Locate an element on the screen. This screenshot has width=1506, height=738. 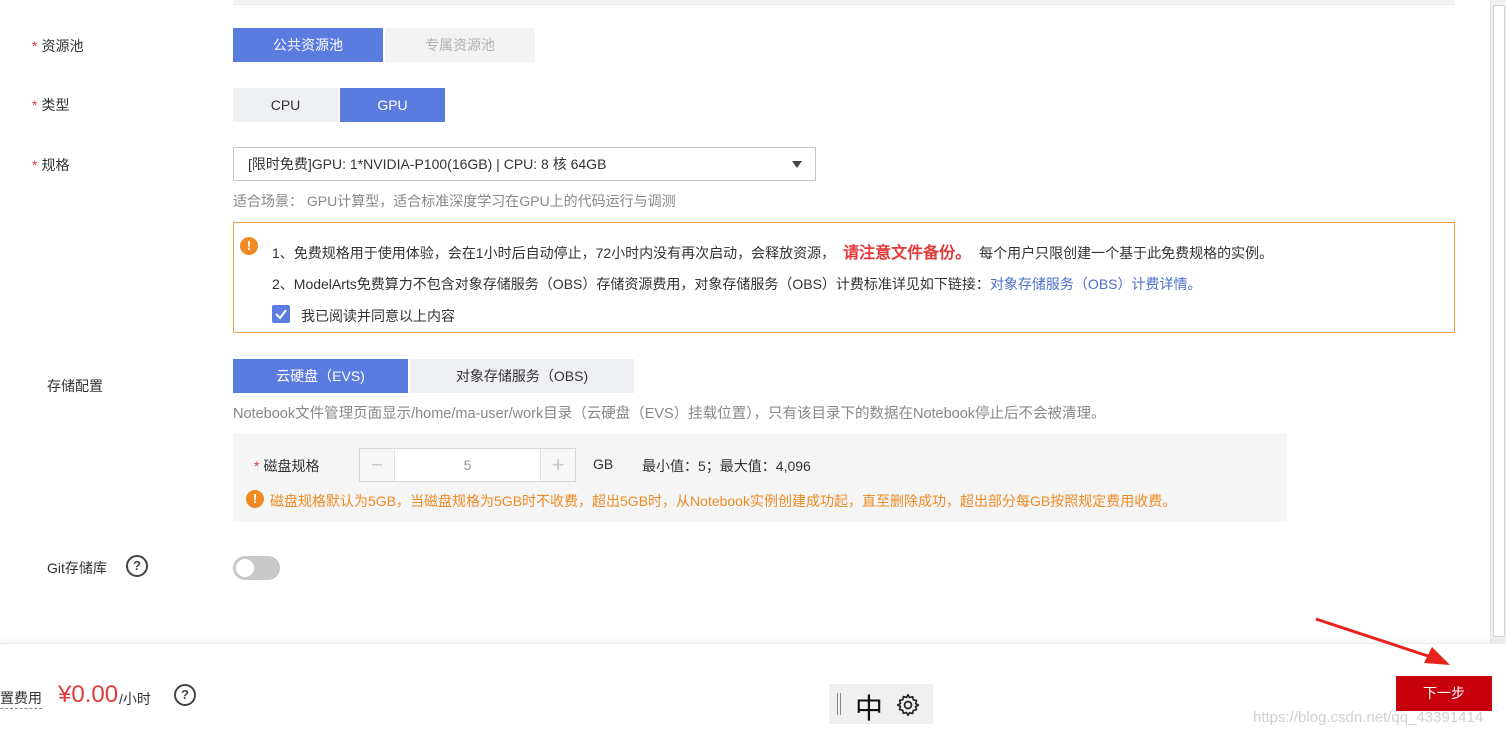
resource-pool-label: * 资源池 is located at coordinates (57, 46).